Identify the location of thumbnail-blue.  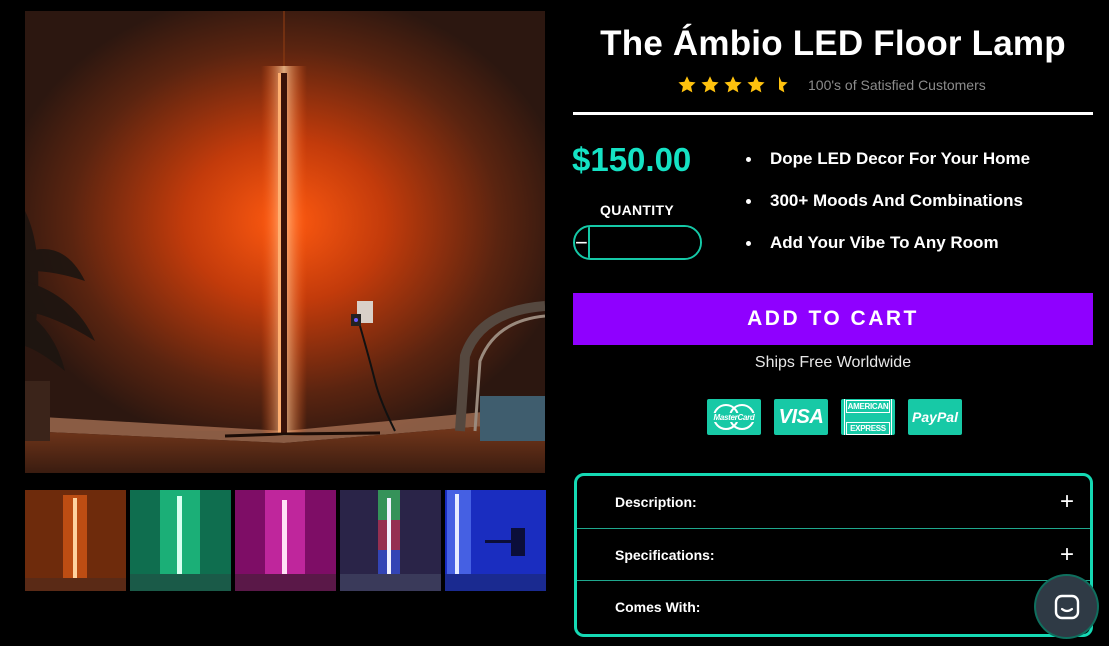
(495, 540).